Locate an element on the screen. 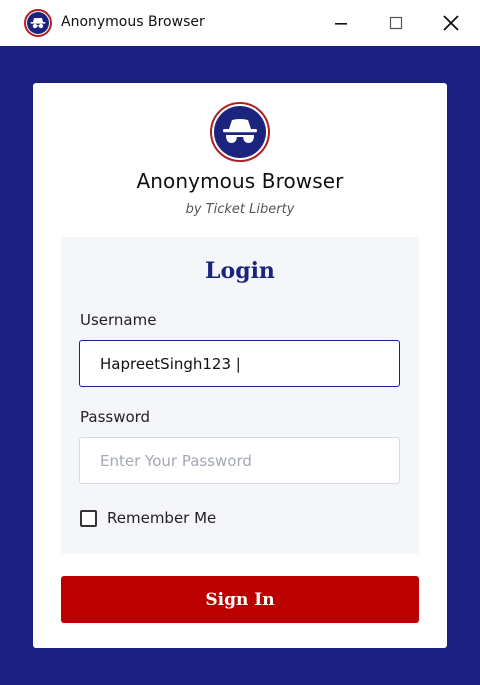 This screenshot has height=685, width=480. password-input is located at coordinates (239, 460).